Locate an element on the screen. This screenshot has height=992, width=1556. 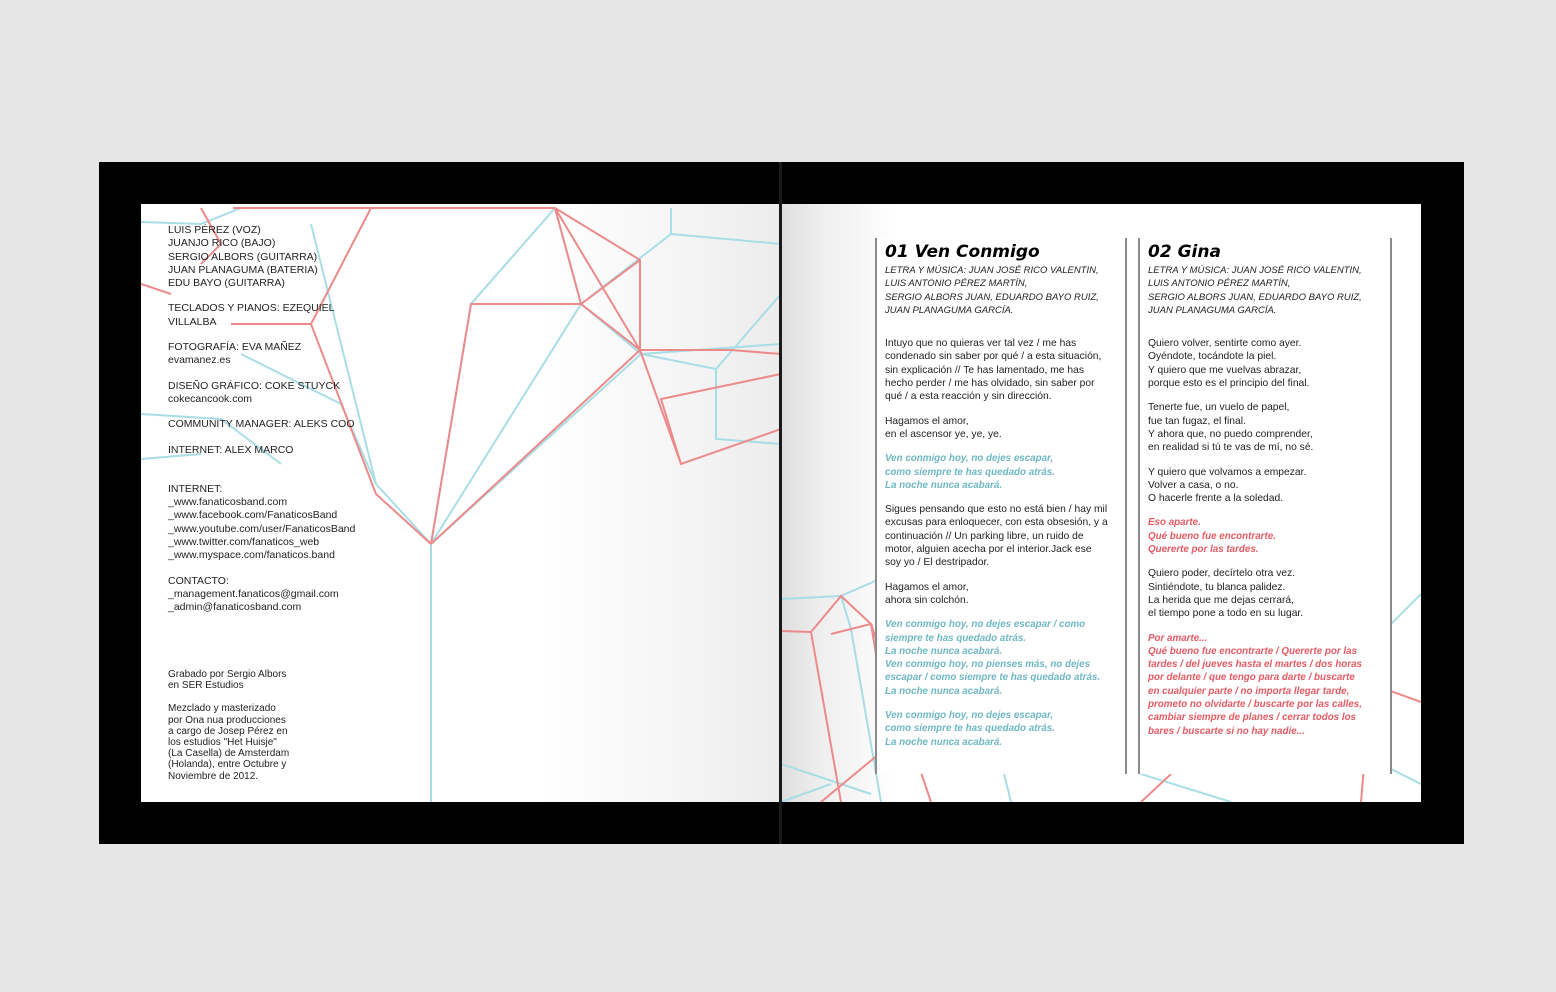
web-link: _www.facebook.com/FanaticosBand is located at coordinates (278, 515).